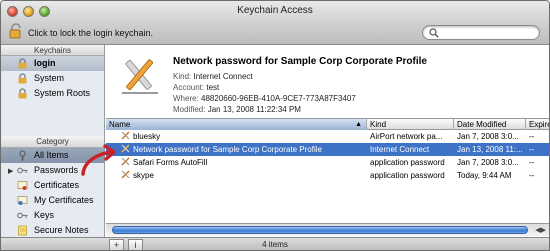  I want to click on keychain-item-system: System, so click(52, 78).